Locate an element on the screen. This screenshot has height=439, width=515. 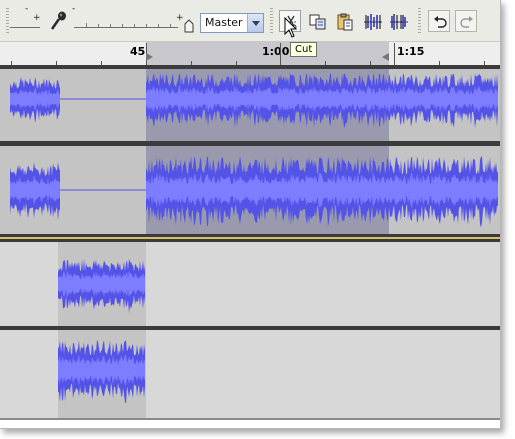
paste-icon is located at coordinates (345, 22).